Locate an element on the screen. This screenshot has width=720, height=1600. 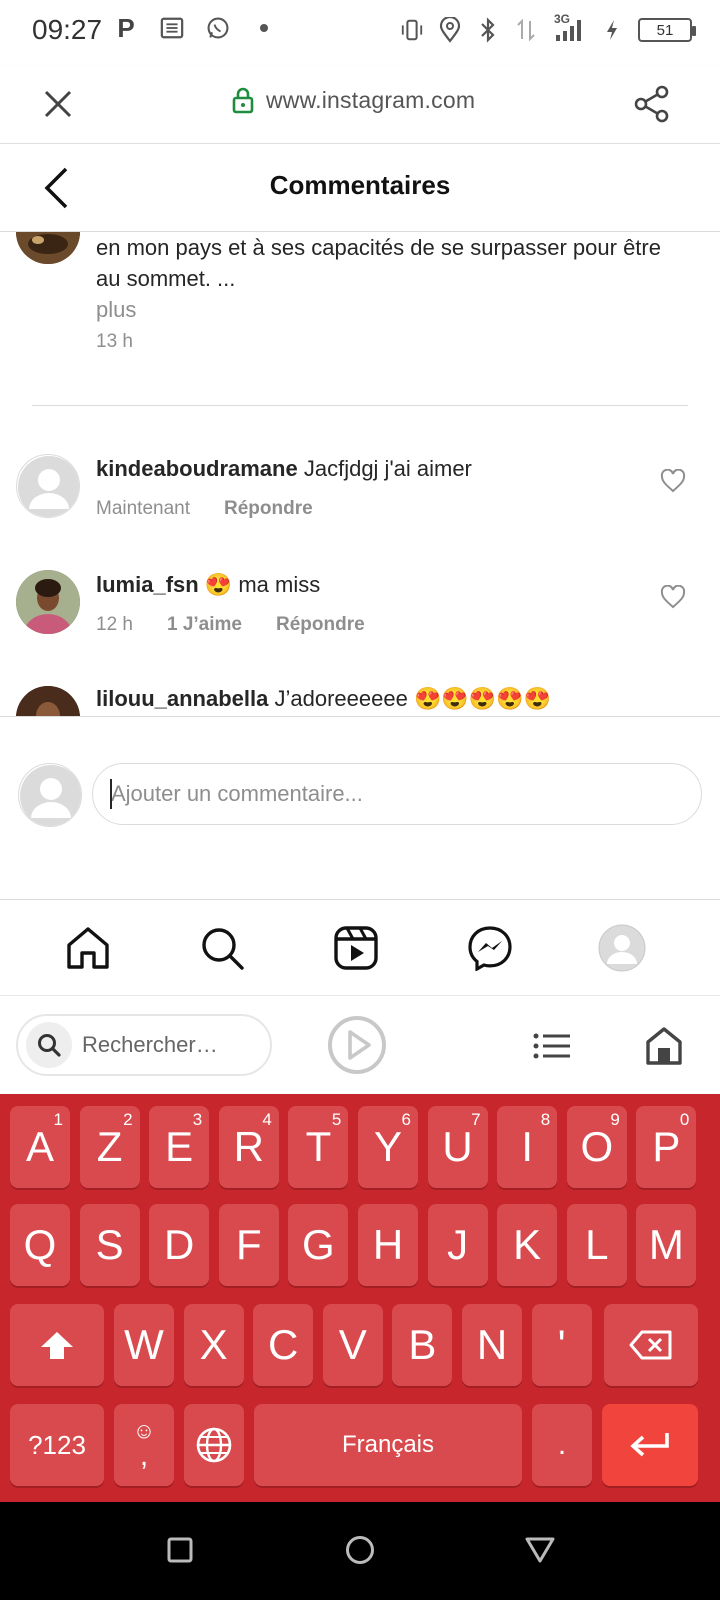
keyboard-play-button is located at coordinates (357, 1045).